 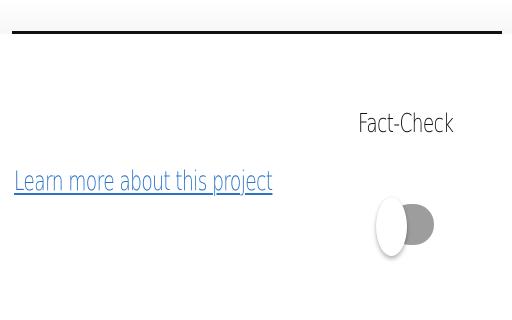 What do you see at coordinates (391, 226) in the screenshot?
I see `toggle-knob` at bounding box center [391, 226].